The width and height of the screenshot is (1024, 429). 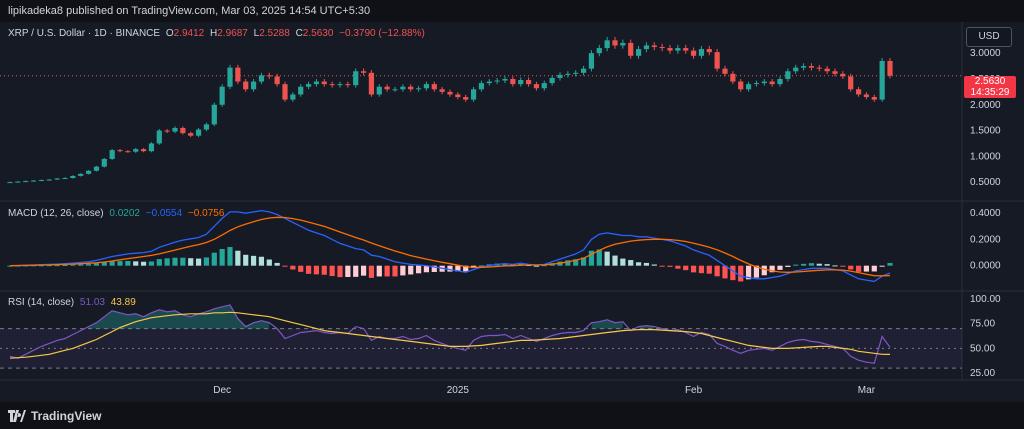 What do you see at coordinates (84, 33) in the screenshot?
I see `symbol-label: XRP / U.S. Dollar · 1D · BINANCE` at bounding box center [84, 33].